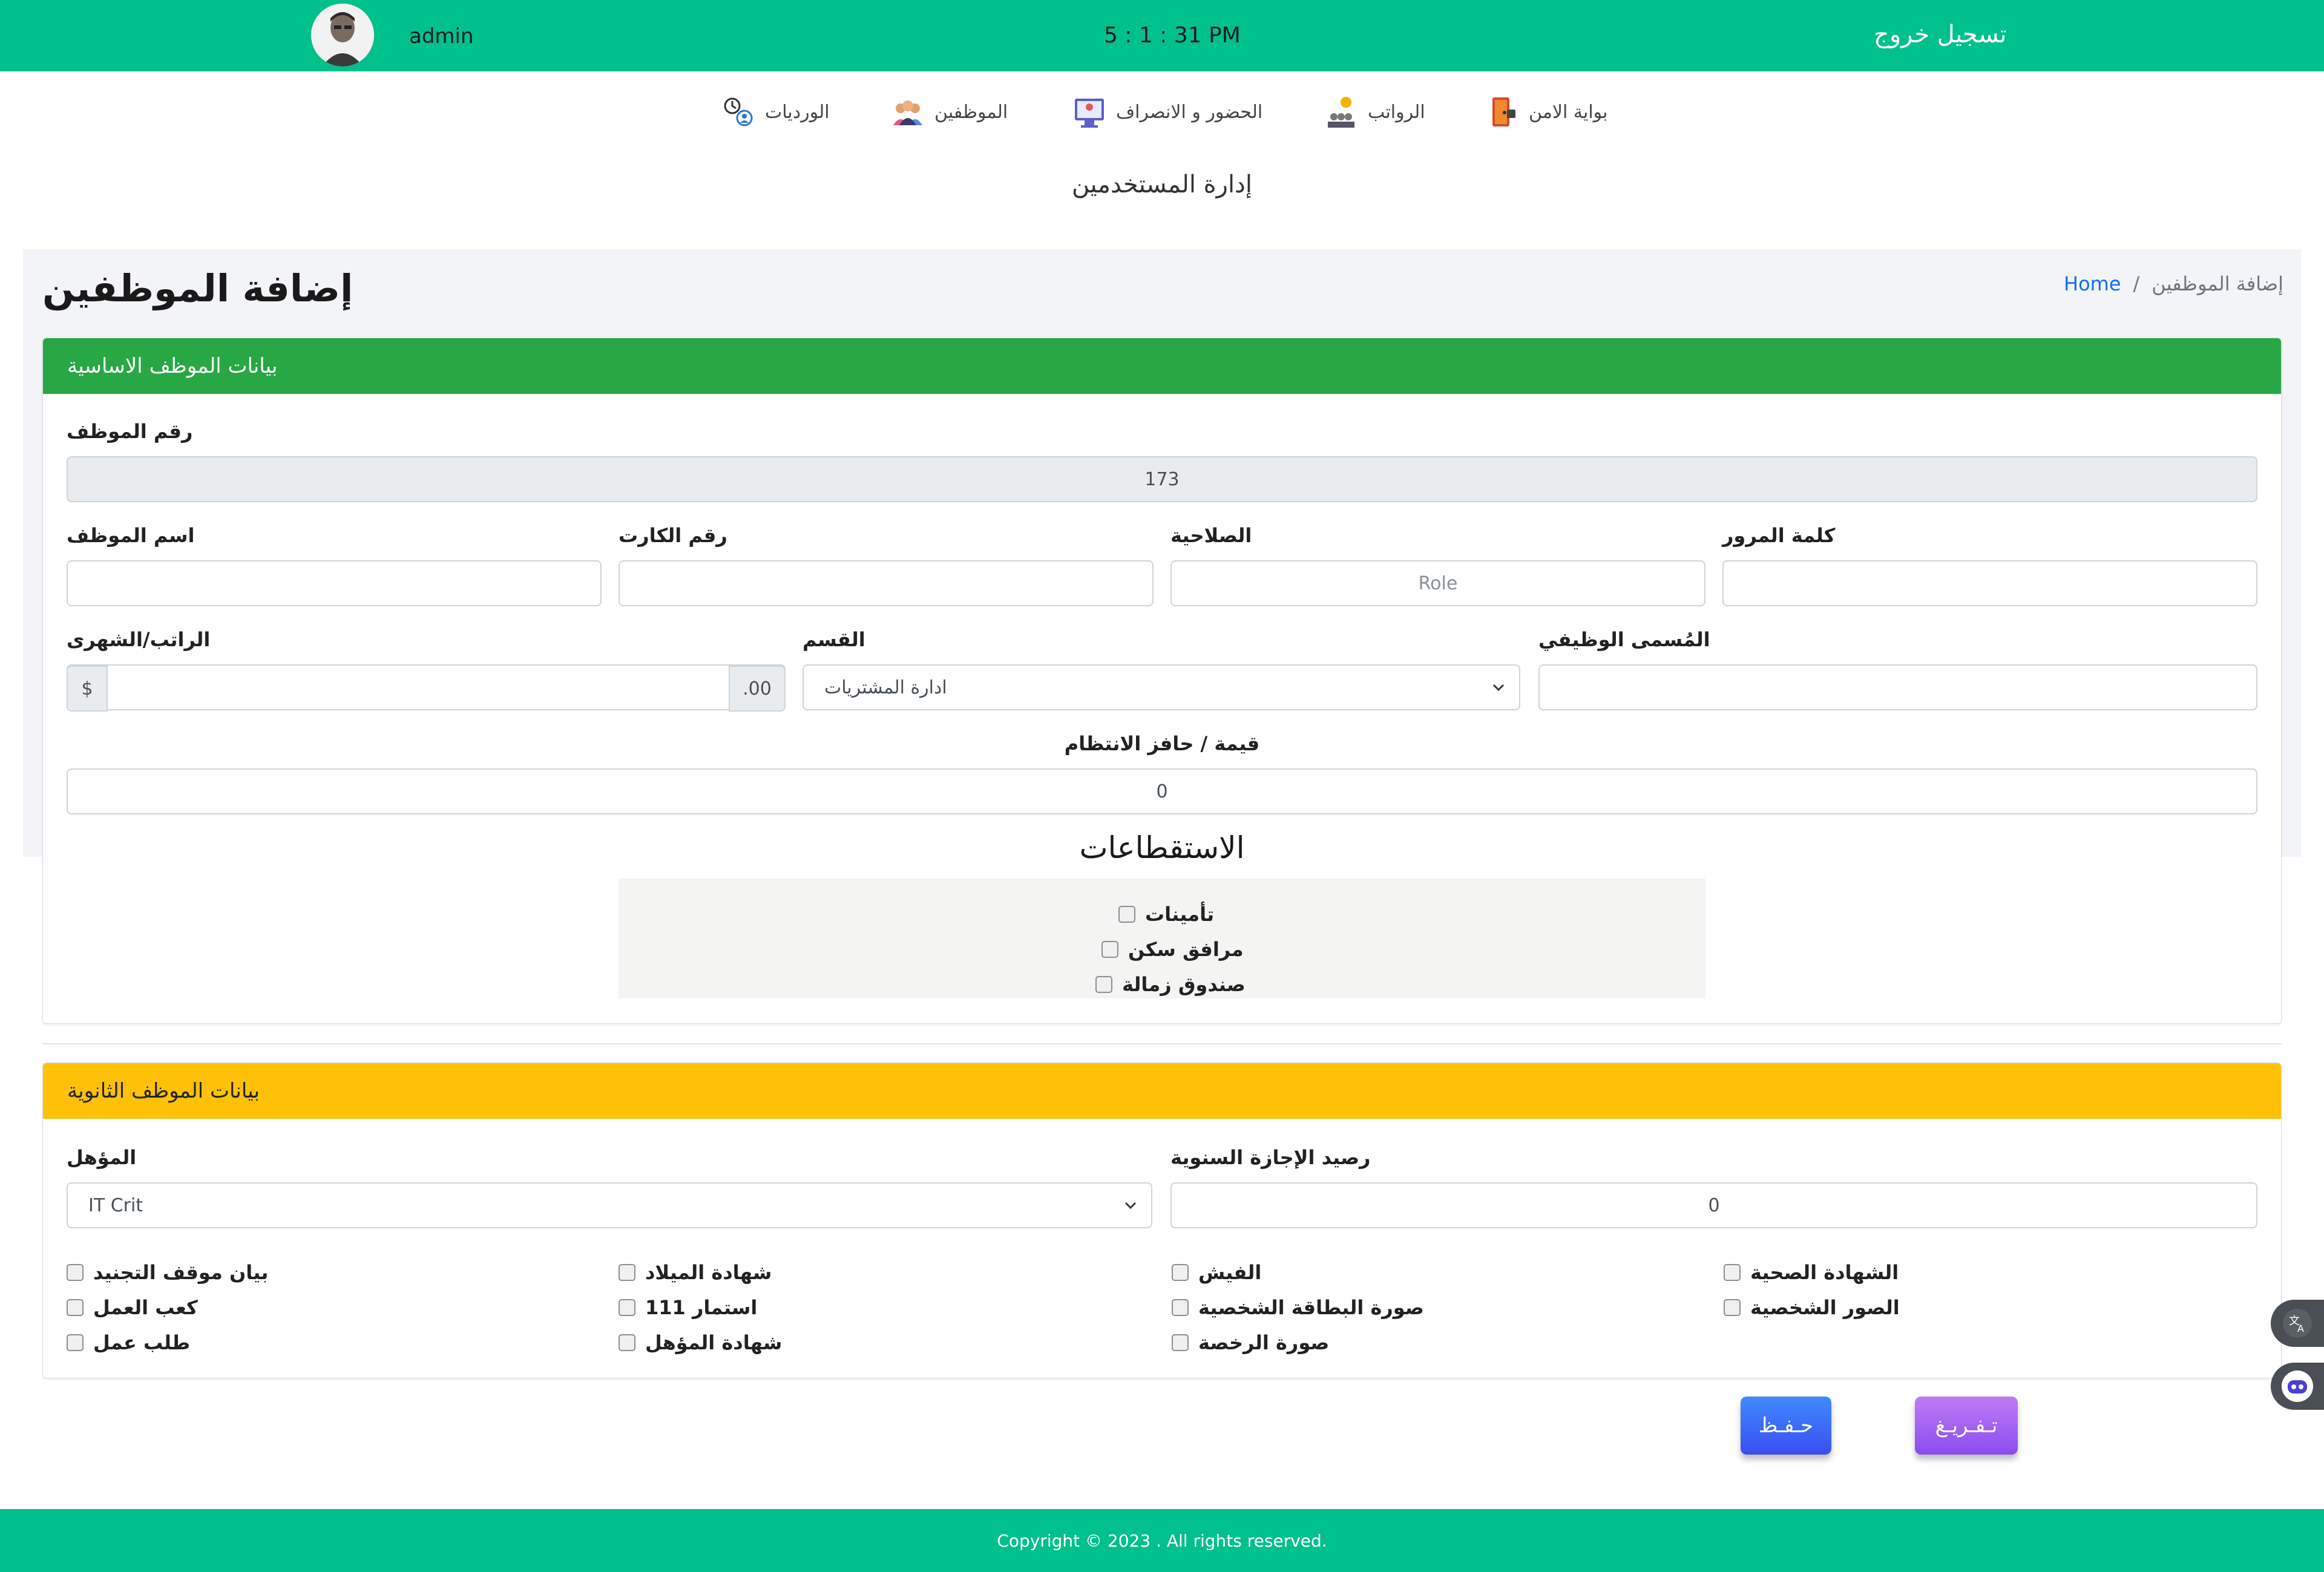 Image resolution: width=2324 pixels, height=1572 pixels. I want to click on doc-license-copy: صورة الرخصة, so click(1250, 1343).